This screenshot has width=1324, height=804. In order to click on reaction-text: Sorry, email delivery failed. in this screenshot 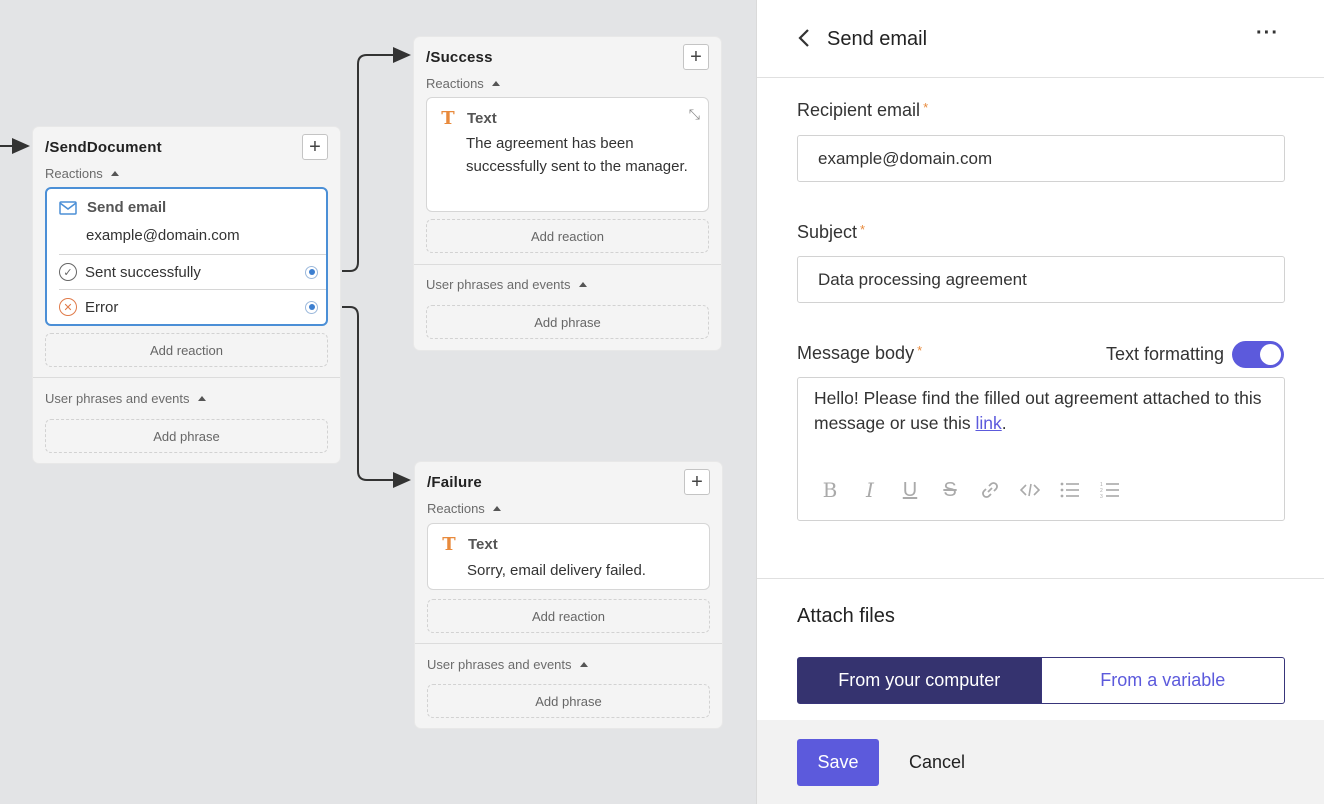, I will do `click(556, 570)`.